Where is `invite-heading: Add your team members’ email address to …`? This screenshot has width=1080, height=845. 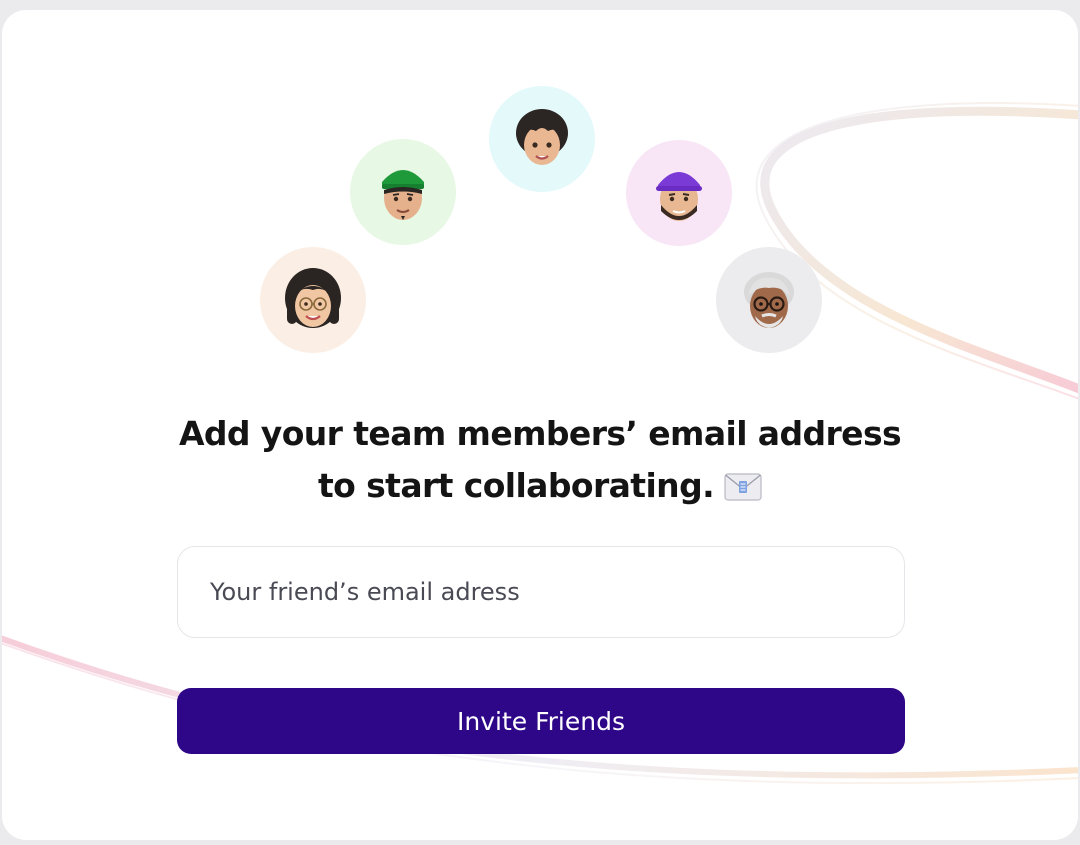
invite-heading: Add your team members’ email address to … is located at coordinates (540, 462).